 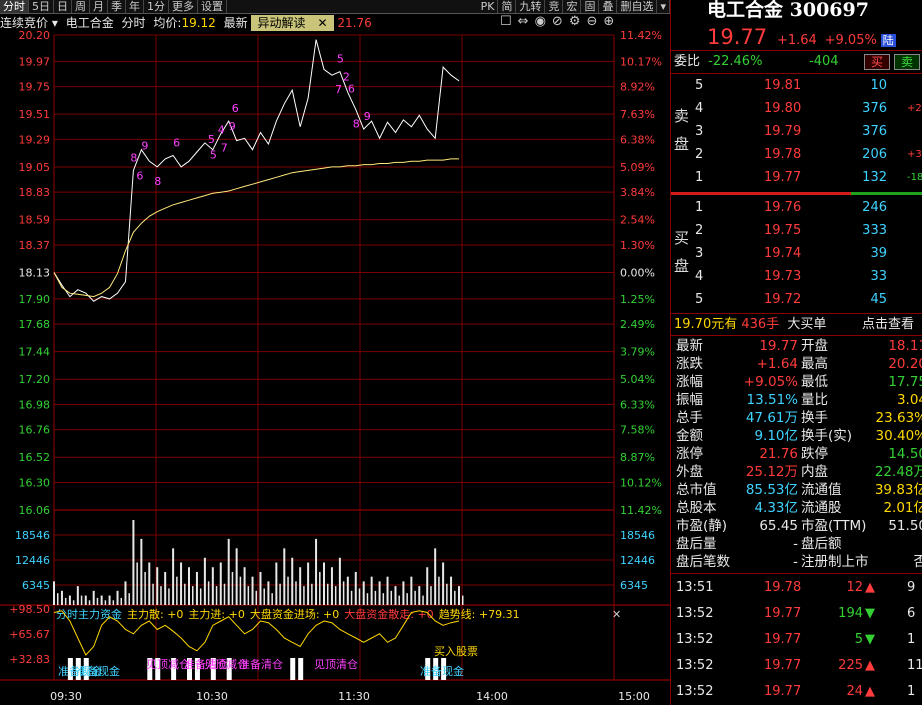 What do you see at coordinates (914, 108) in the screenshot?
I see `ask-delta: +22` at bounding box center [914, 108].